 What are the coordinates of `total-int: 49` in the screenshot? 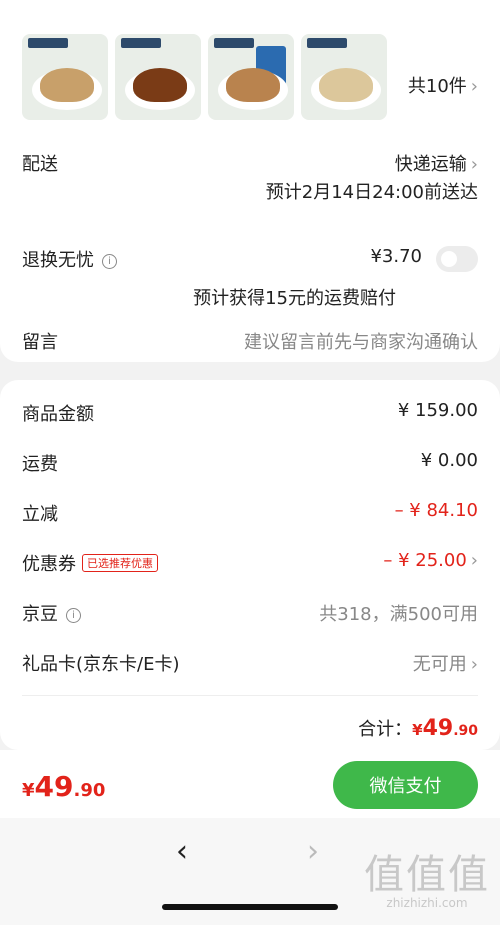 It's located at (438, 728).